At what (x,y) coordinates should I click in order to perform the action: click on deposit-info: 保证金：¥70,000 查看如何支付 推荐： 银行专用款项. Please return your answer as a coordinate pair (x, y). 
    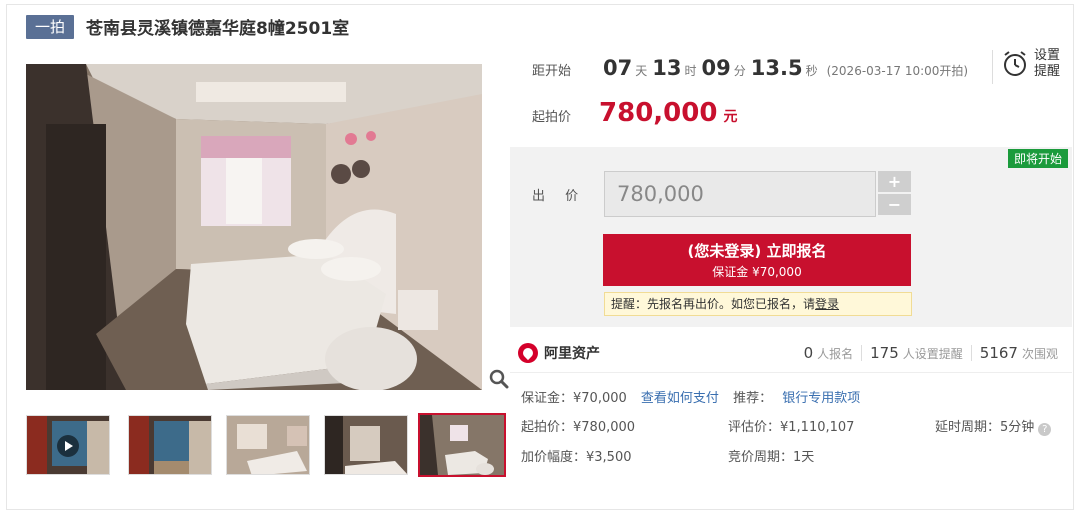
    Looking at the image, I should click on (690, 396).